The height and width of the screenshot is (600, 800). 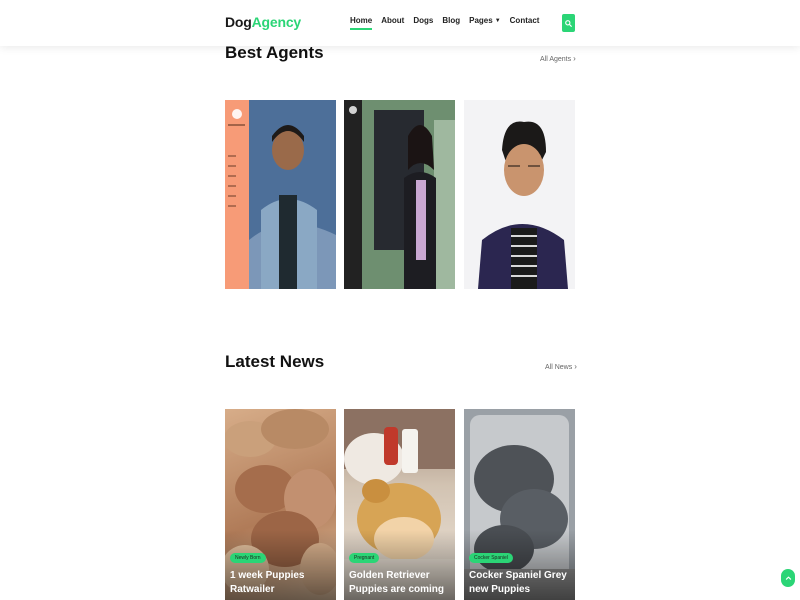 I want to click on all-agents-link: All Agents ›, so click(x=558, y=58).